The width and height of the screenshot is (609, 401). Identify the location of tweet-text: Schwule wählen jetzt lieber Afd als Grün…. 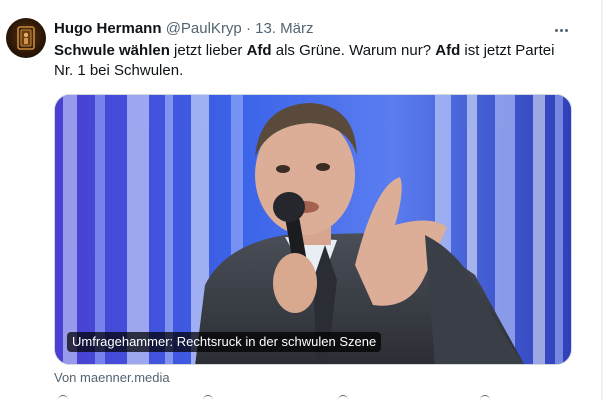
(314, 61).